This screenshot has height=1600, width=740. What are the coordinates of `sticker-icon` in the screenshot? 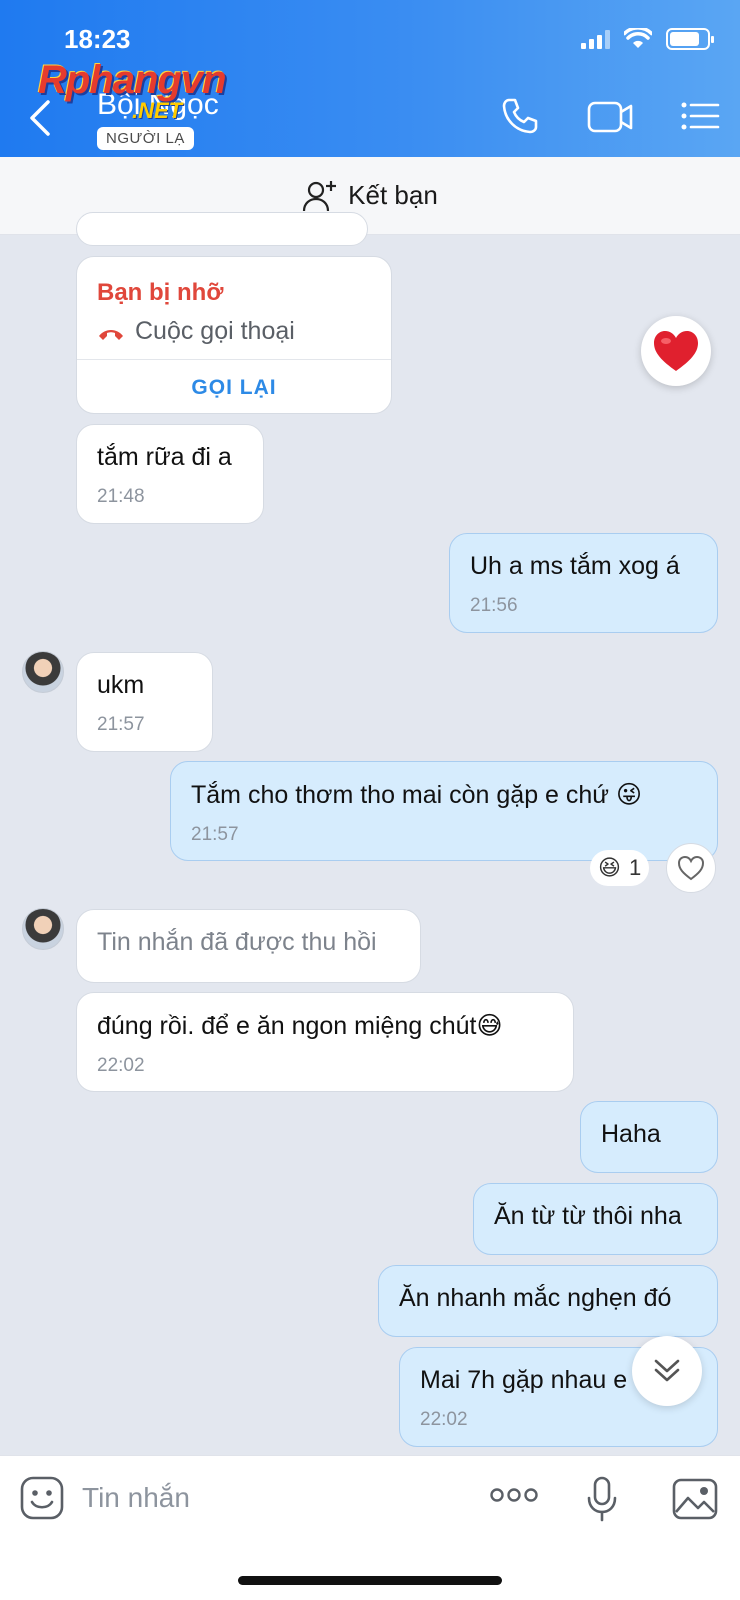 It's located at (42, 1498).